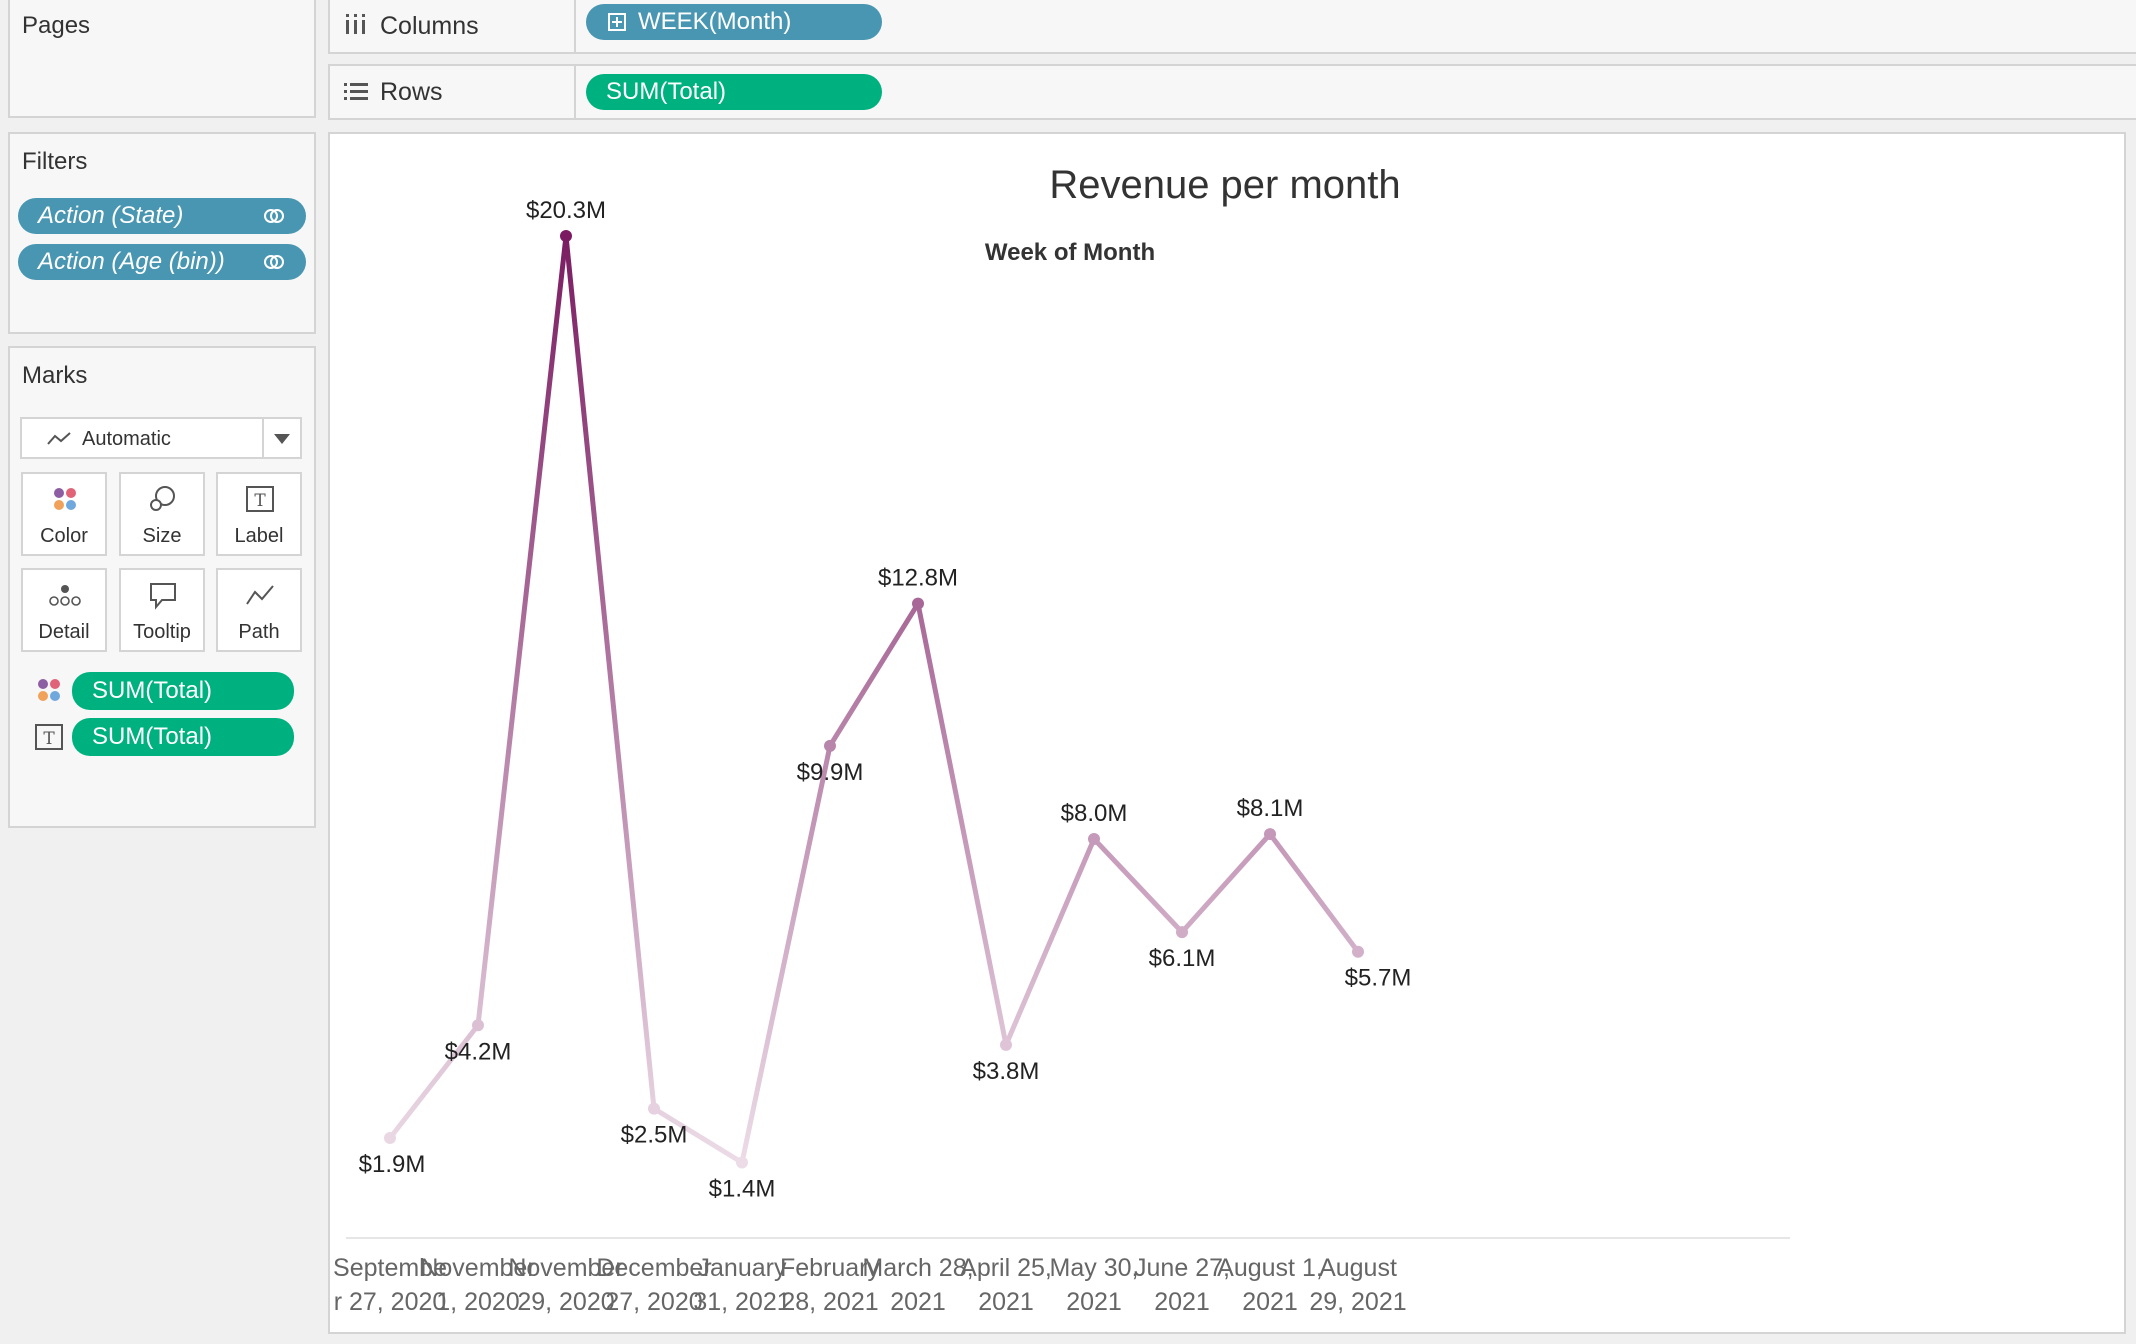 This screenshot has height=1344, width=2136. I want to click on filter-pill-age-bin-label: Action (Age (bin)), so click(131, 261).